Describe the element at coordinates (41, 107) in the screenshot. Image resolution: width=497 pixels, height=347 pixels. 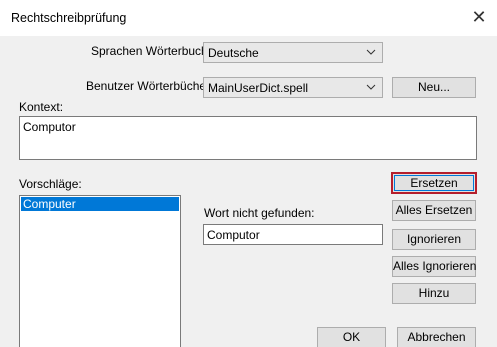
I see `context-label: Kontext:` at that location.